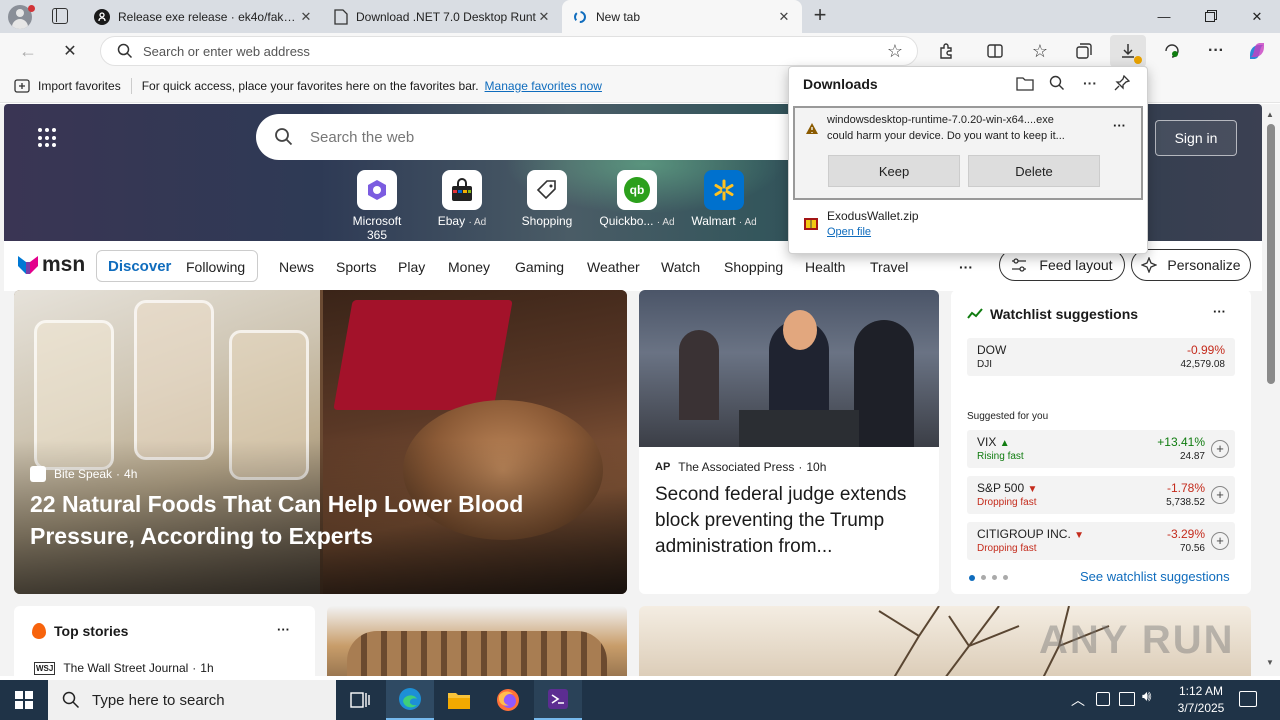  I want to click on nav-health: Health, so click(825, 267).